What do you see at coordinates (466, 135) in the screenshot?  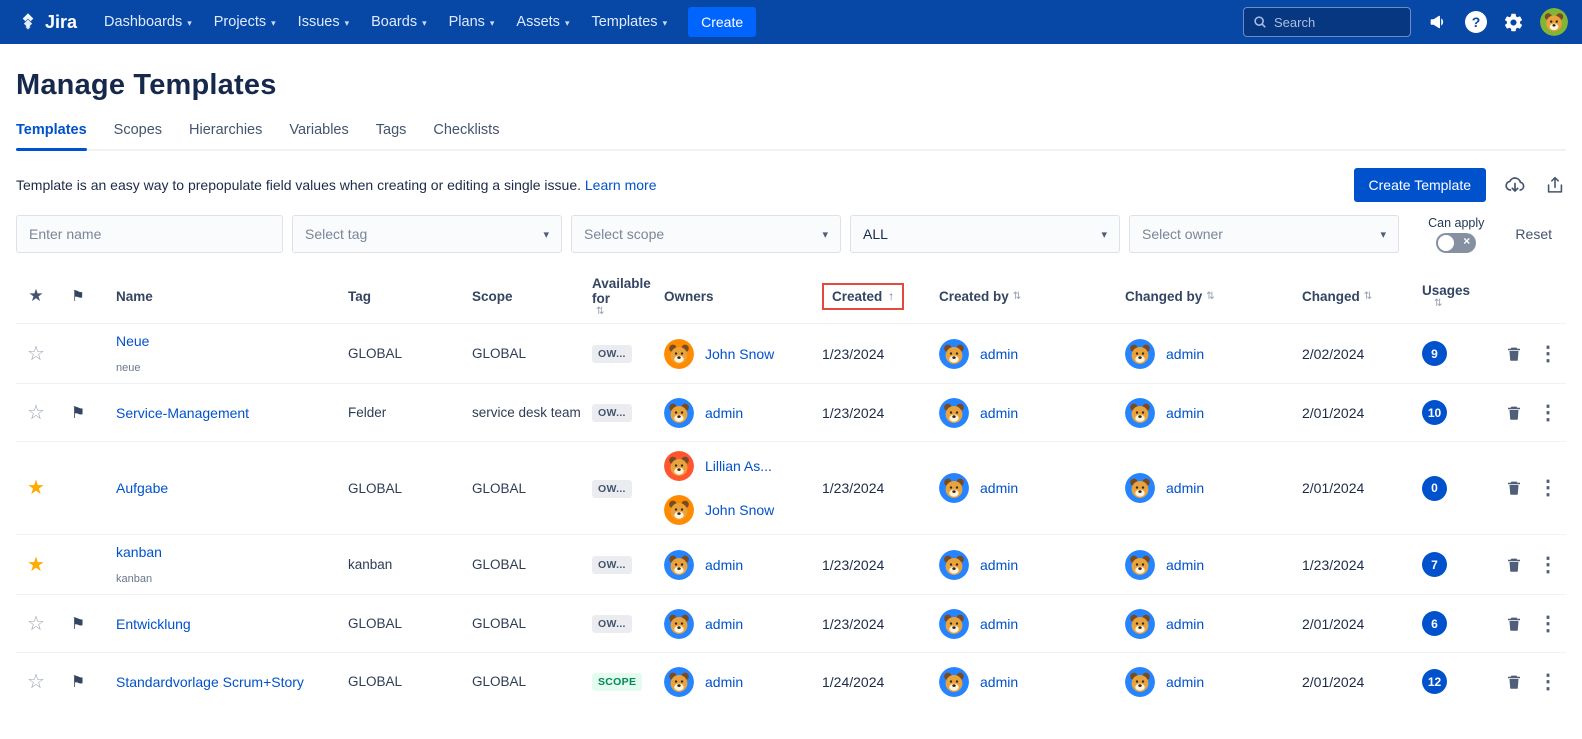 I see `tab-checklists: Checklists` at bounding box center [466, 135].